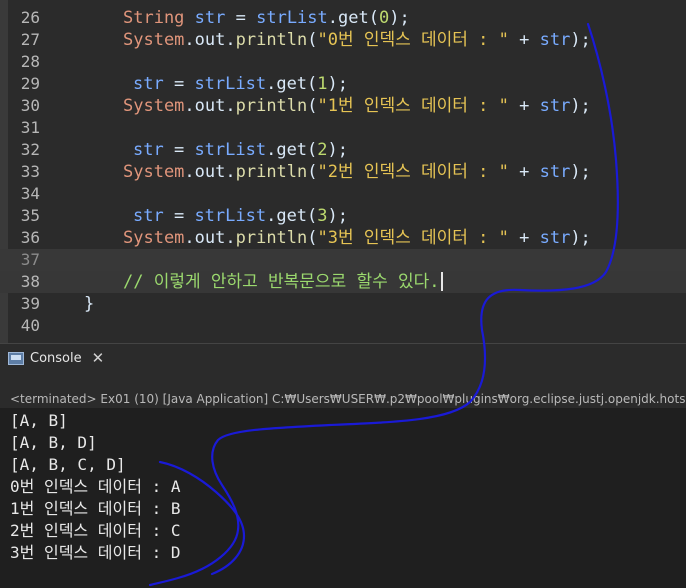 The height and width of the screenshot is (588, 686). Describe the element at coordinates (343, 128) in the screenshot. I see `code-line-31: 31` at that location.